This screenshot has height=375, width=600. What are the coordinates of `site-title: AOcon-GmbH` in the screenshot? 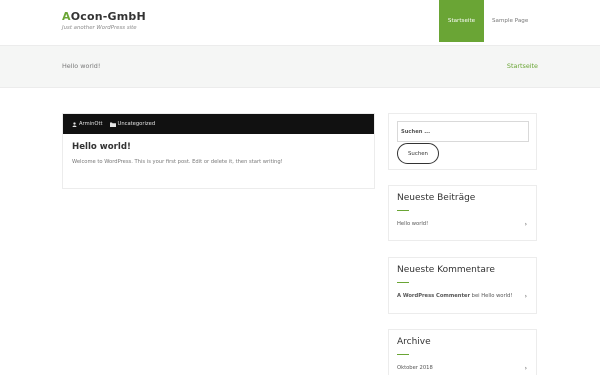 It's located at (104, 16).